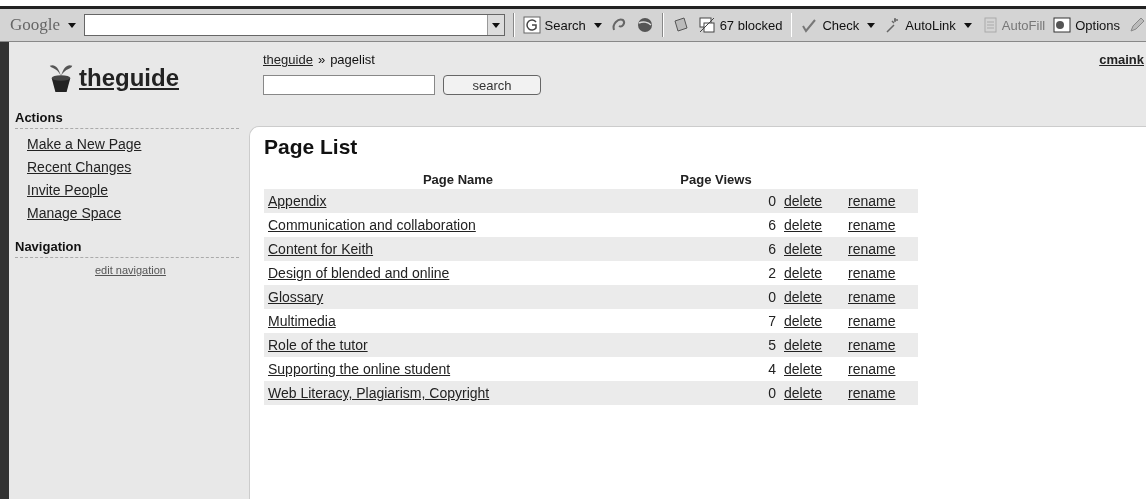 The image size is (1146, 499). I want to click on edit-navigation-link: edit navigation, so click(170, 270).